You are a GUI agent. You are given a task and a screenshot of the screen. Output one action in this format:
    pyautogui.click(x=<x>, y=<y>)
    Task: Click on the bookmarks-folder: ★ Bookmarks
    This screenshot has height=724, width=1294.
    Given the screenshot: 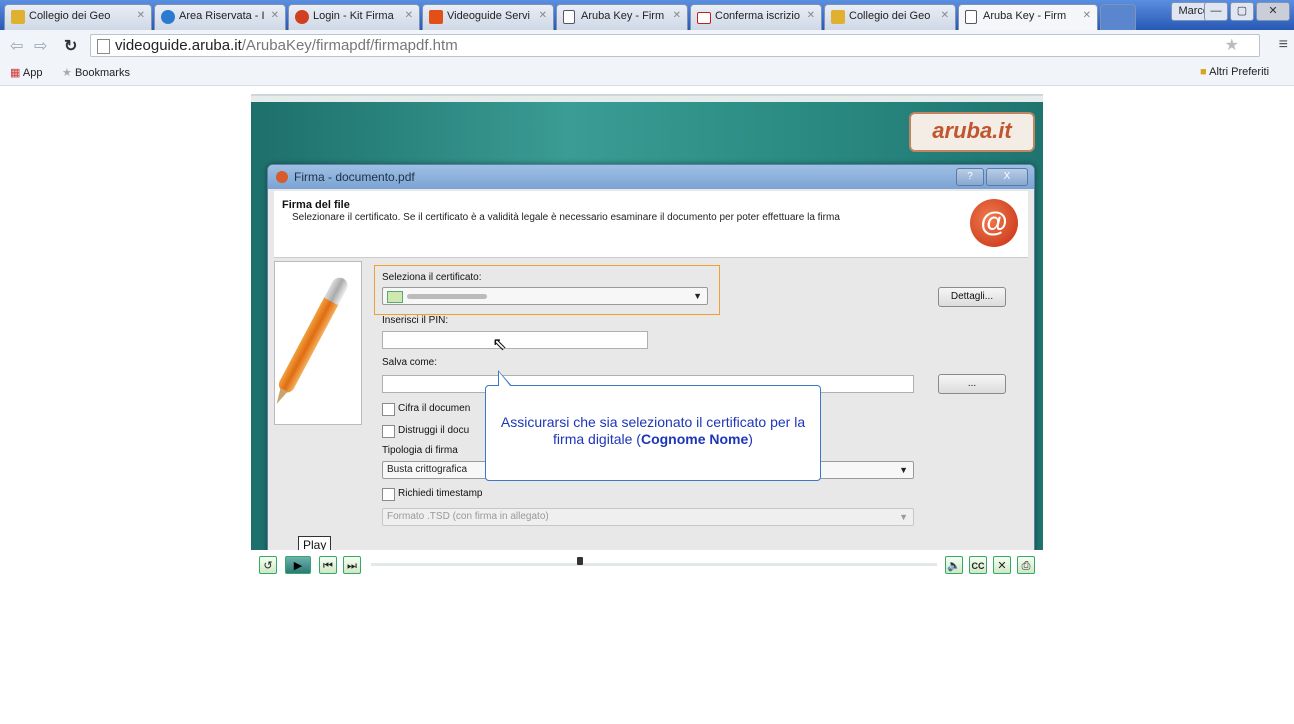 What is the action you would take?
    pyautogui.click(x=96, y=72)
    